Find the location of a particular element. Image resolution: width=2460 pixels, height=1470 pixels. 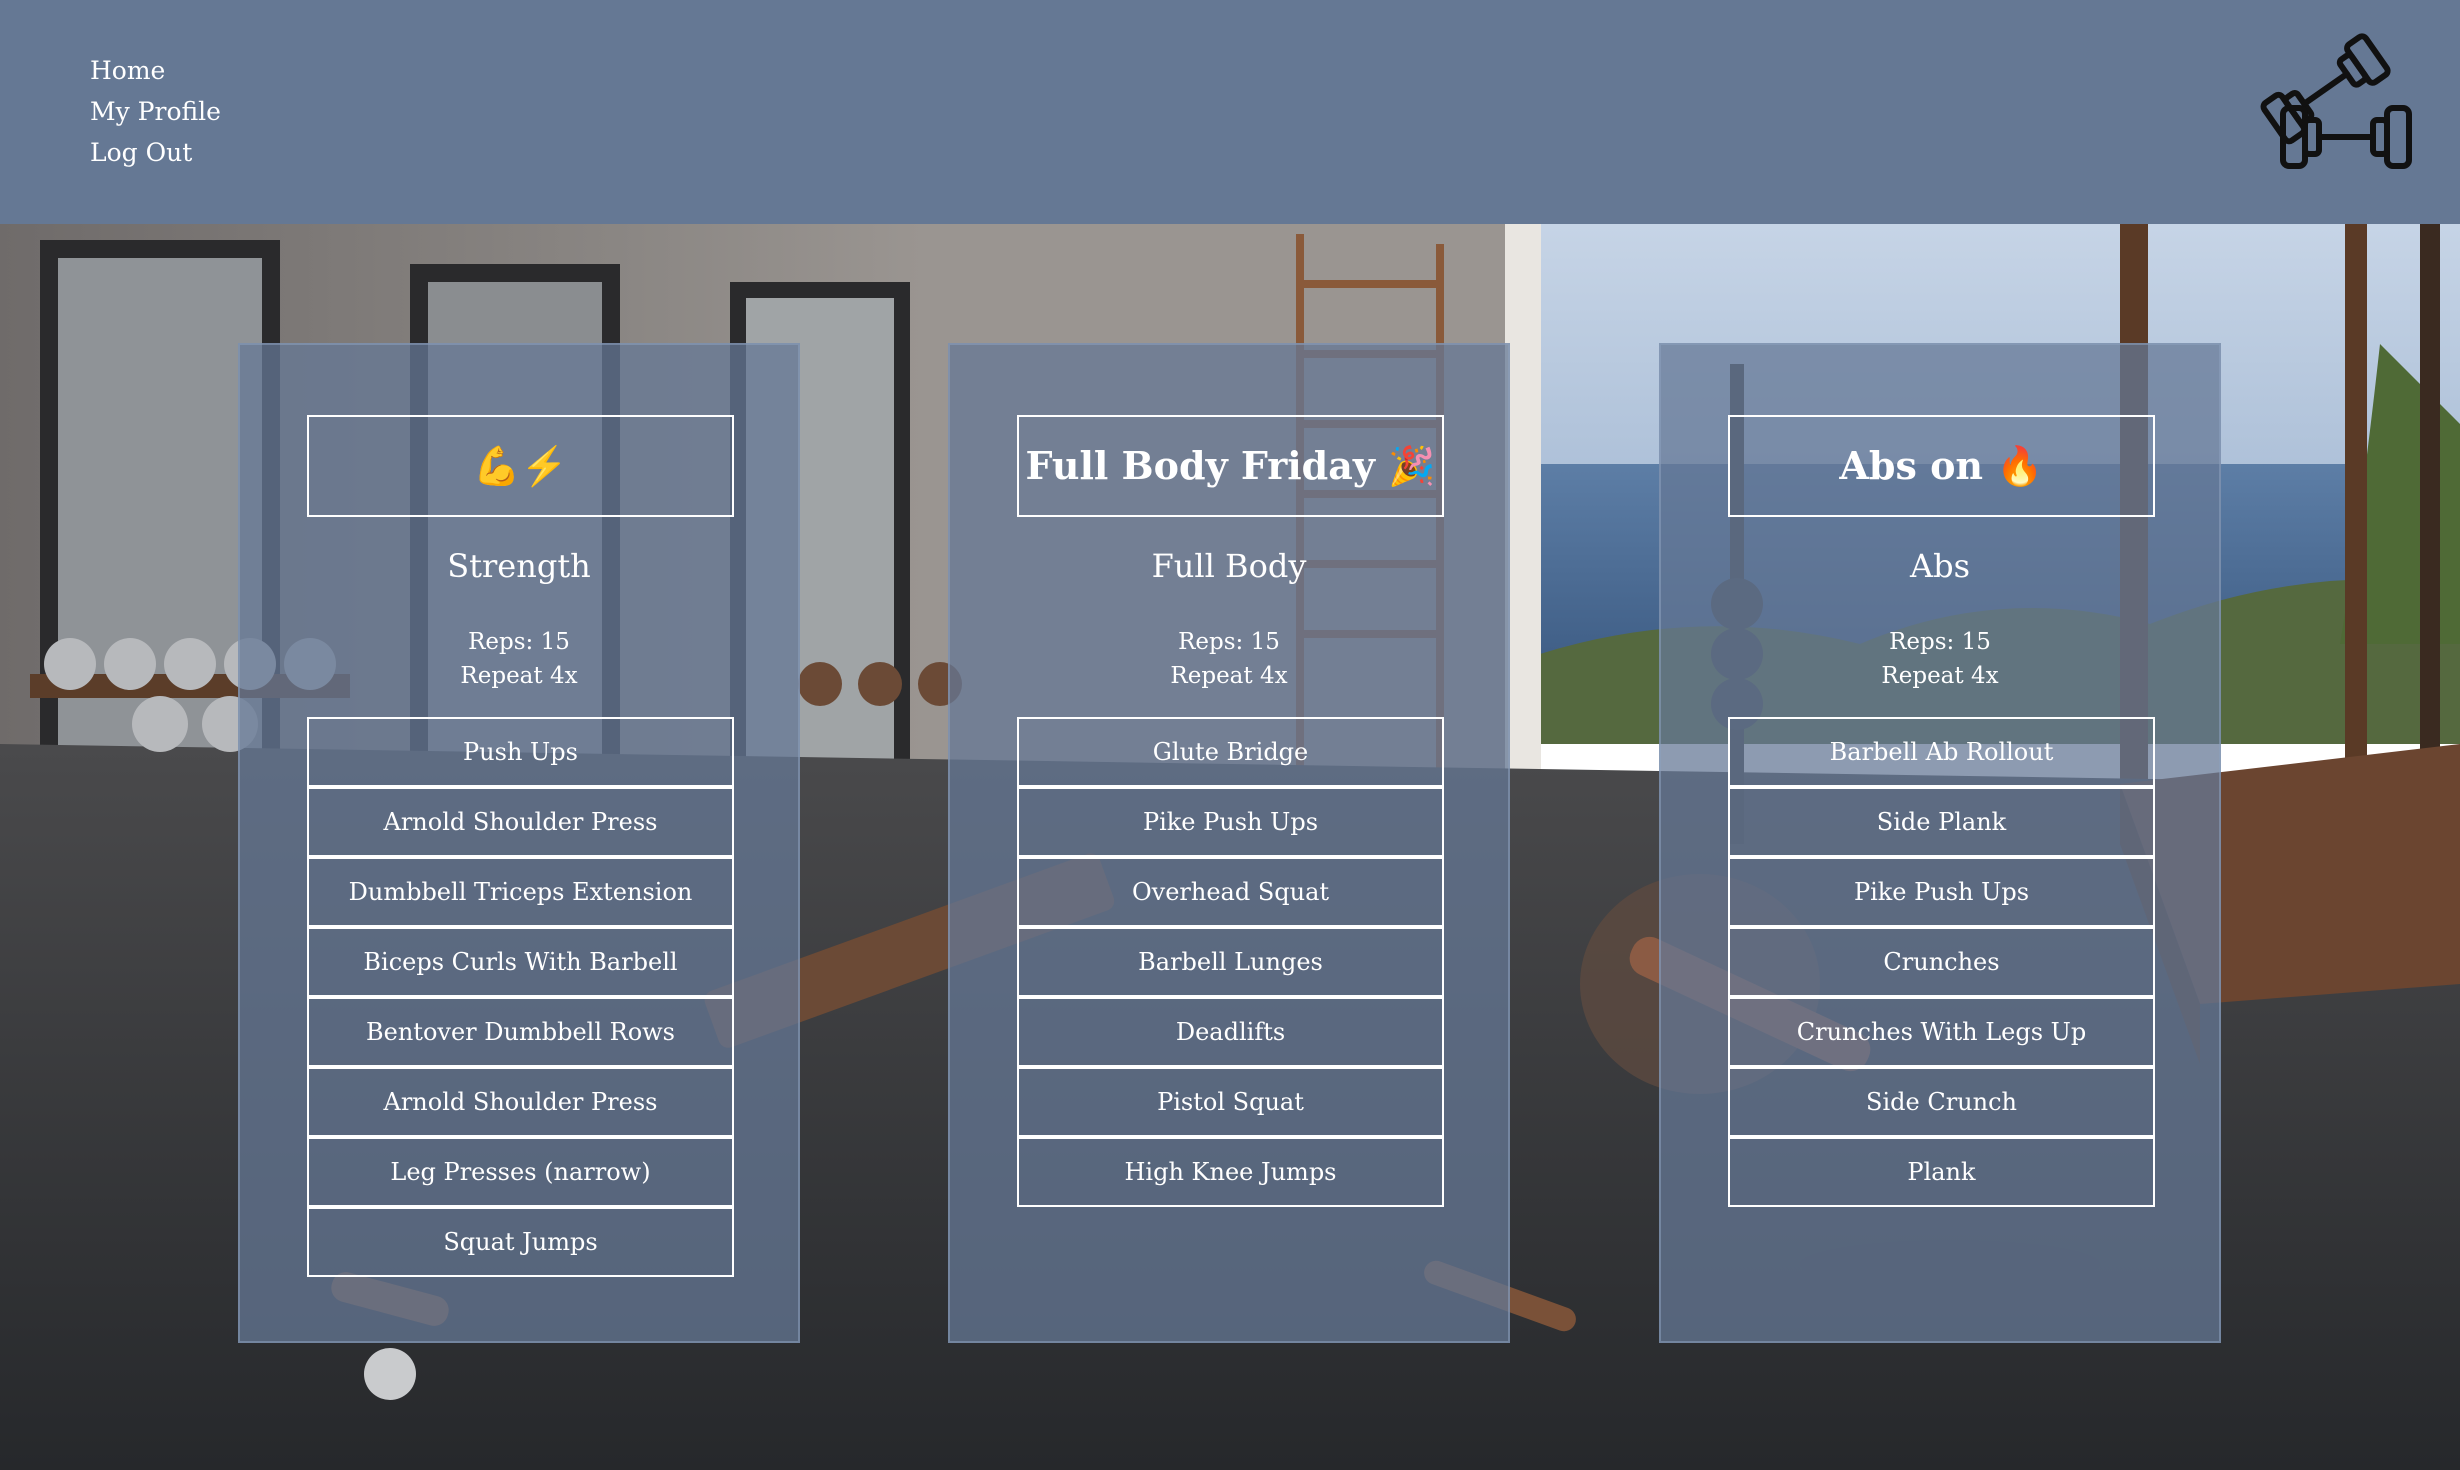

exercise-item: Glute Bridge is located at coordinates (1230, 752).